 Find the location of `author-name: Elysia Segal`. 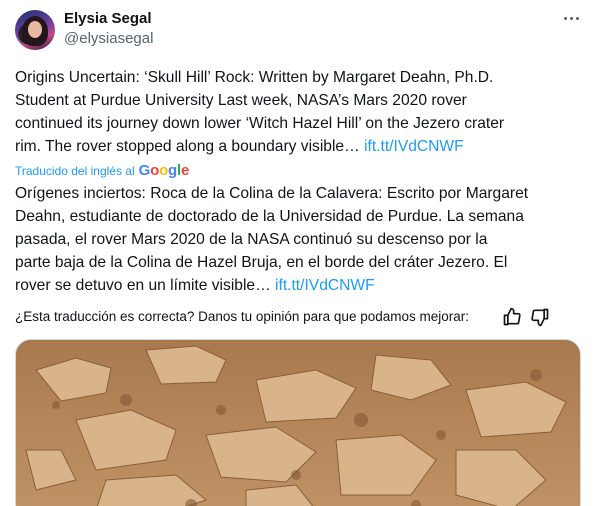

author-name: Elysia Segal is located at coordinates (108, 19).